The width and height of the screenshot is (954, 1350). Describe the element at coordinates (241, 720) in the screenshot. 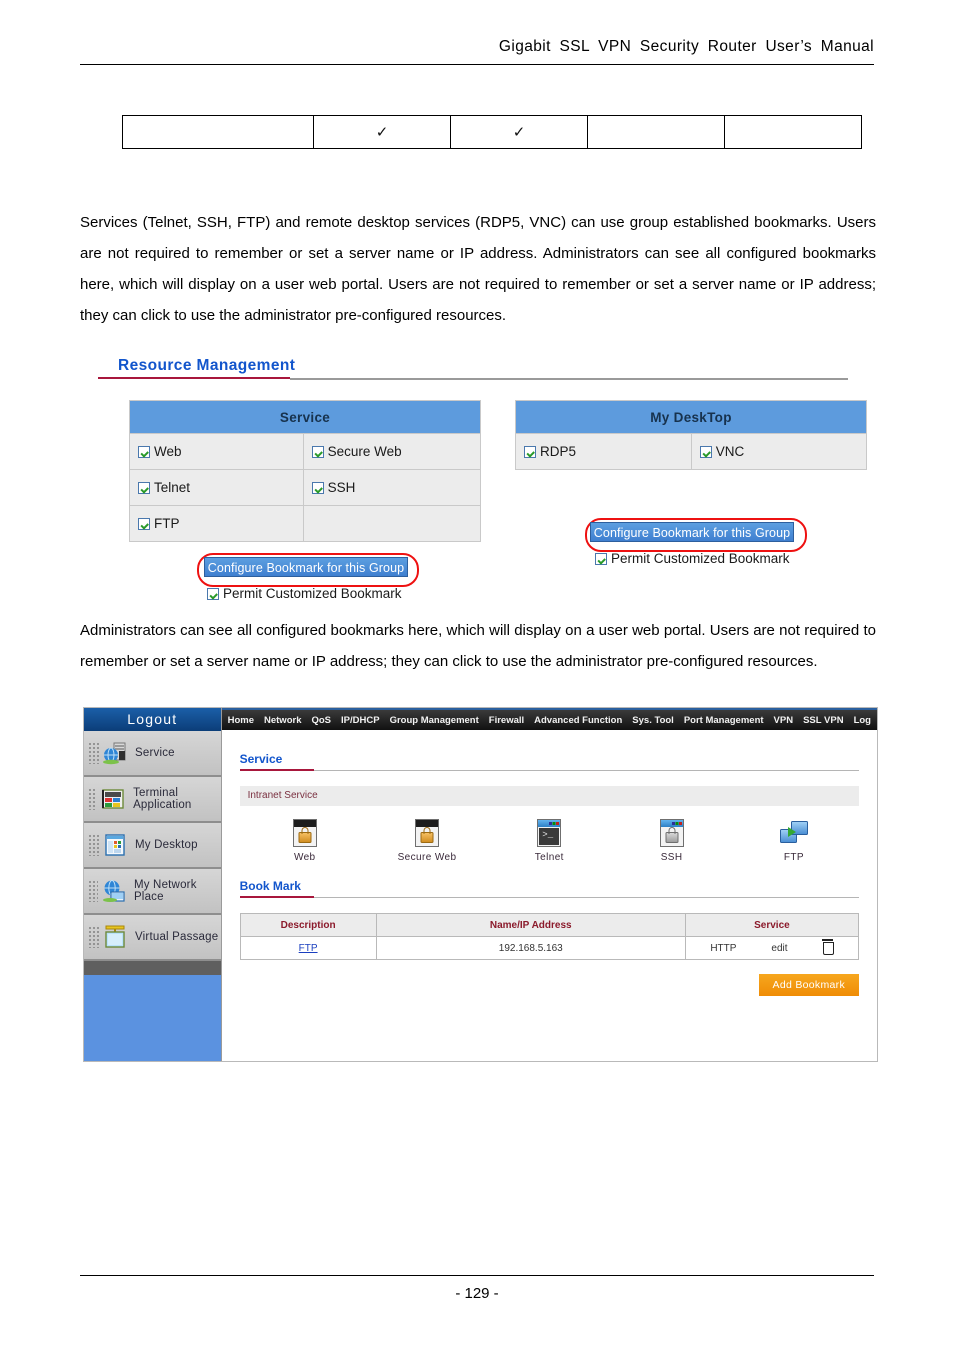

I see `nav-item-home: Home` at that location.